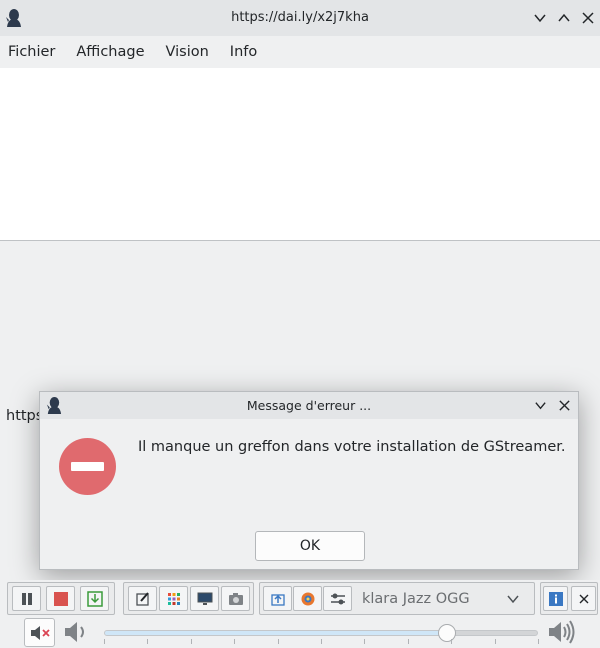 This screenshot has width=600, height=648. I want to click on dialog-minimize-button, so click(540, 405).